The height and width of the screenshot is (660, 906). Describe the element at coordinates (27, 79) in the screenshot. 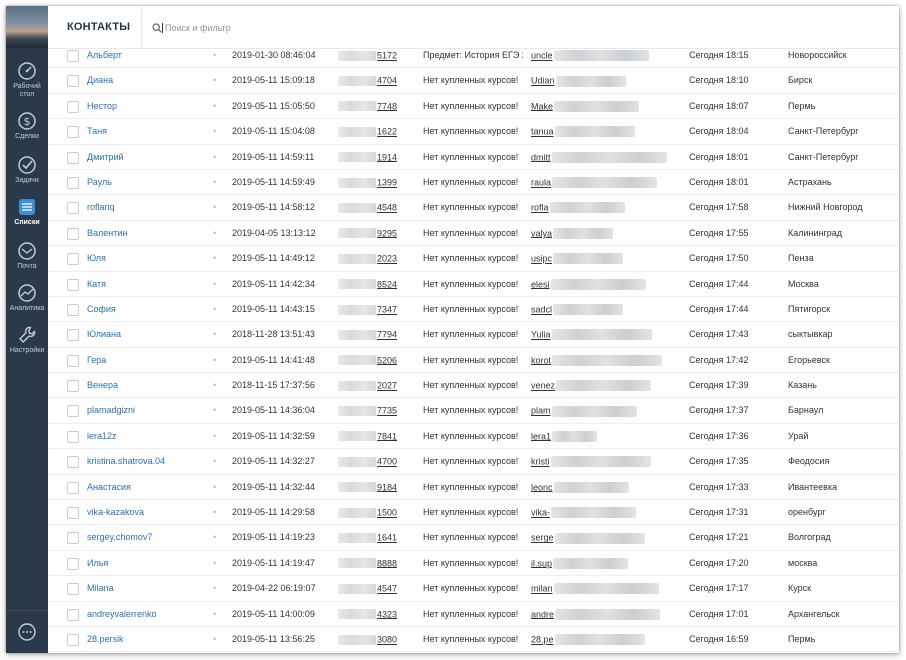

I see `sidebar-item-dashboard: Рабочий стол` at that location.